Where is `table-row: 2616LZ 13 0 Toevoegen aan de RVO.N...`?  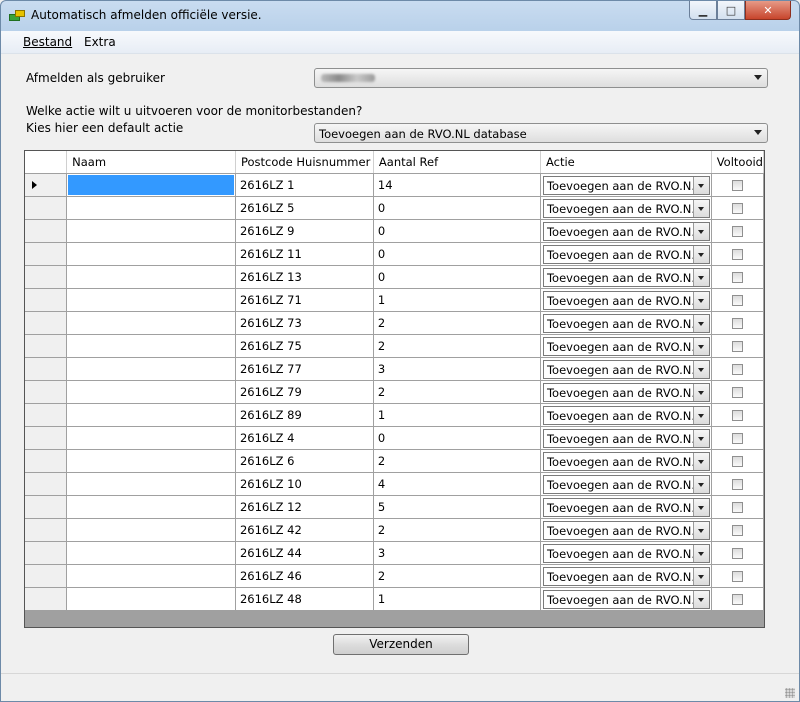
table-row: 2616LZ 13 0 Toevoegen aan de RVO.N... is located at coordinates (394, 277).